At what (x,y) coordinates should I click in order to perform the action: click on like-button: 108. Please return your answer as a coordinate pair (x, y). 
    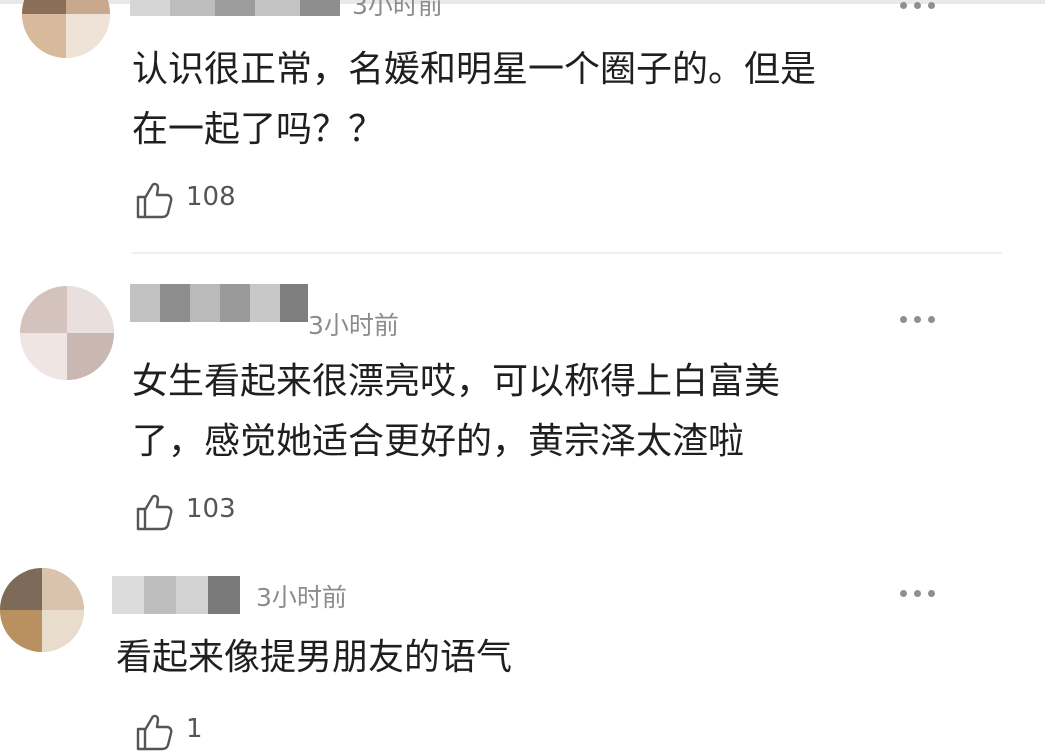
    Looking at the image, I should click on (204, 200).